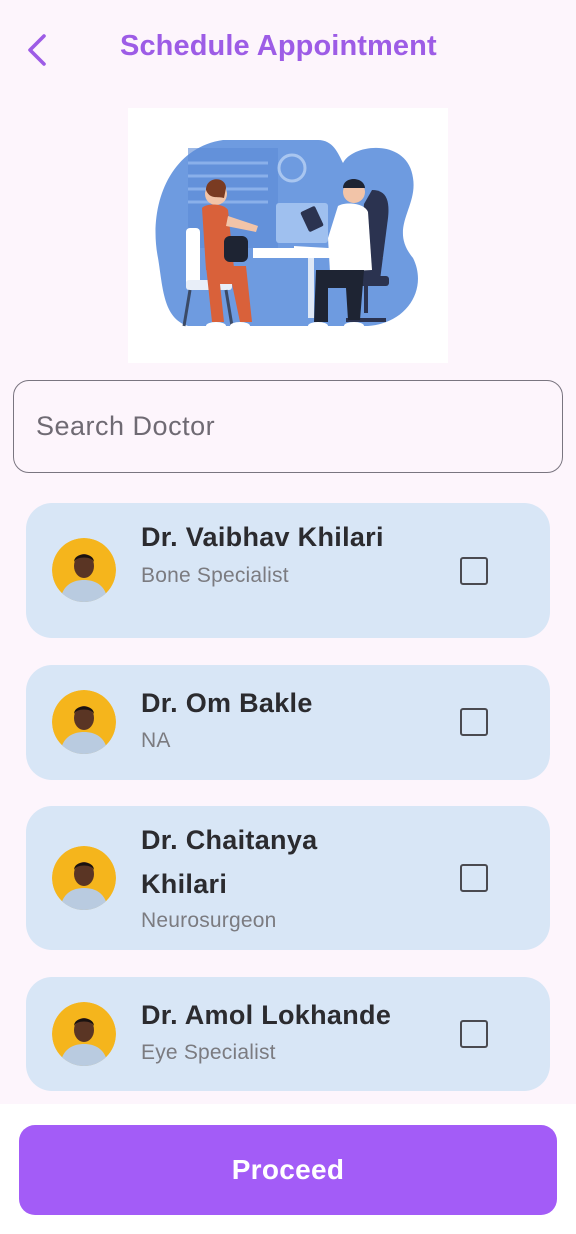  What do you see at coordinates (288, 1034) in the screenshot?
I see `doctor-card: Dr. Amol Lokhande Eye Specialist` at bounding box center [288, 1034].